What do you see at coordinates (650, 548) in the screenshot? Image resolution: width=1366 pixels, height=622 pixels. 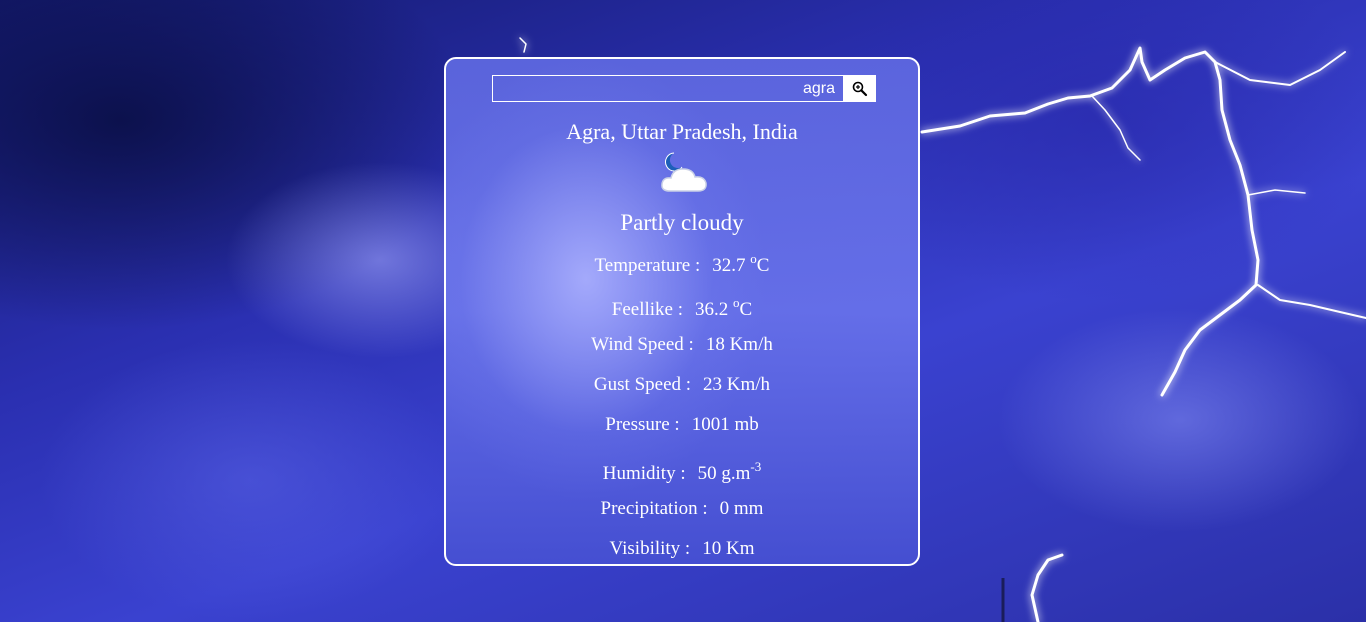 I see `visibility-label: Visibility :` at bounding box center [650, 548].